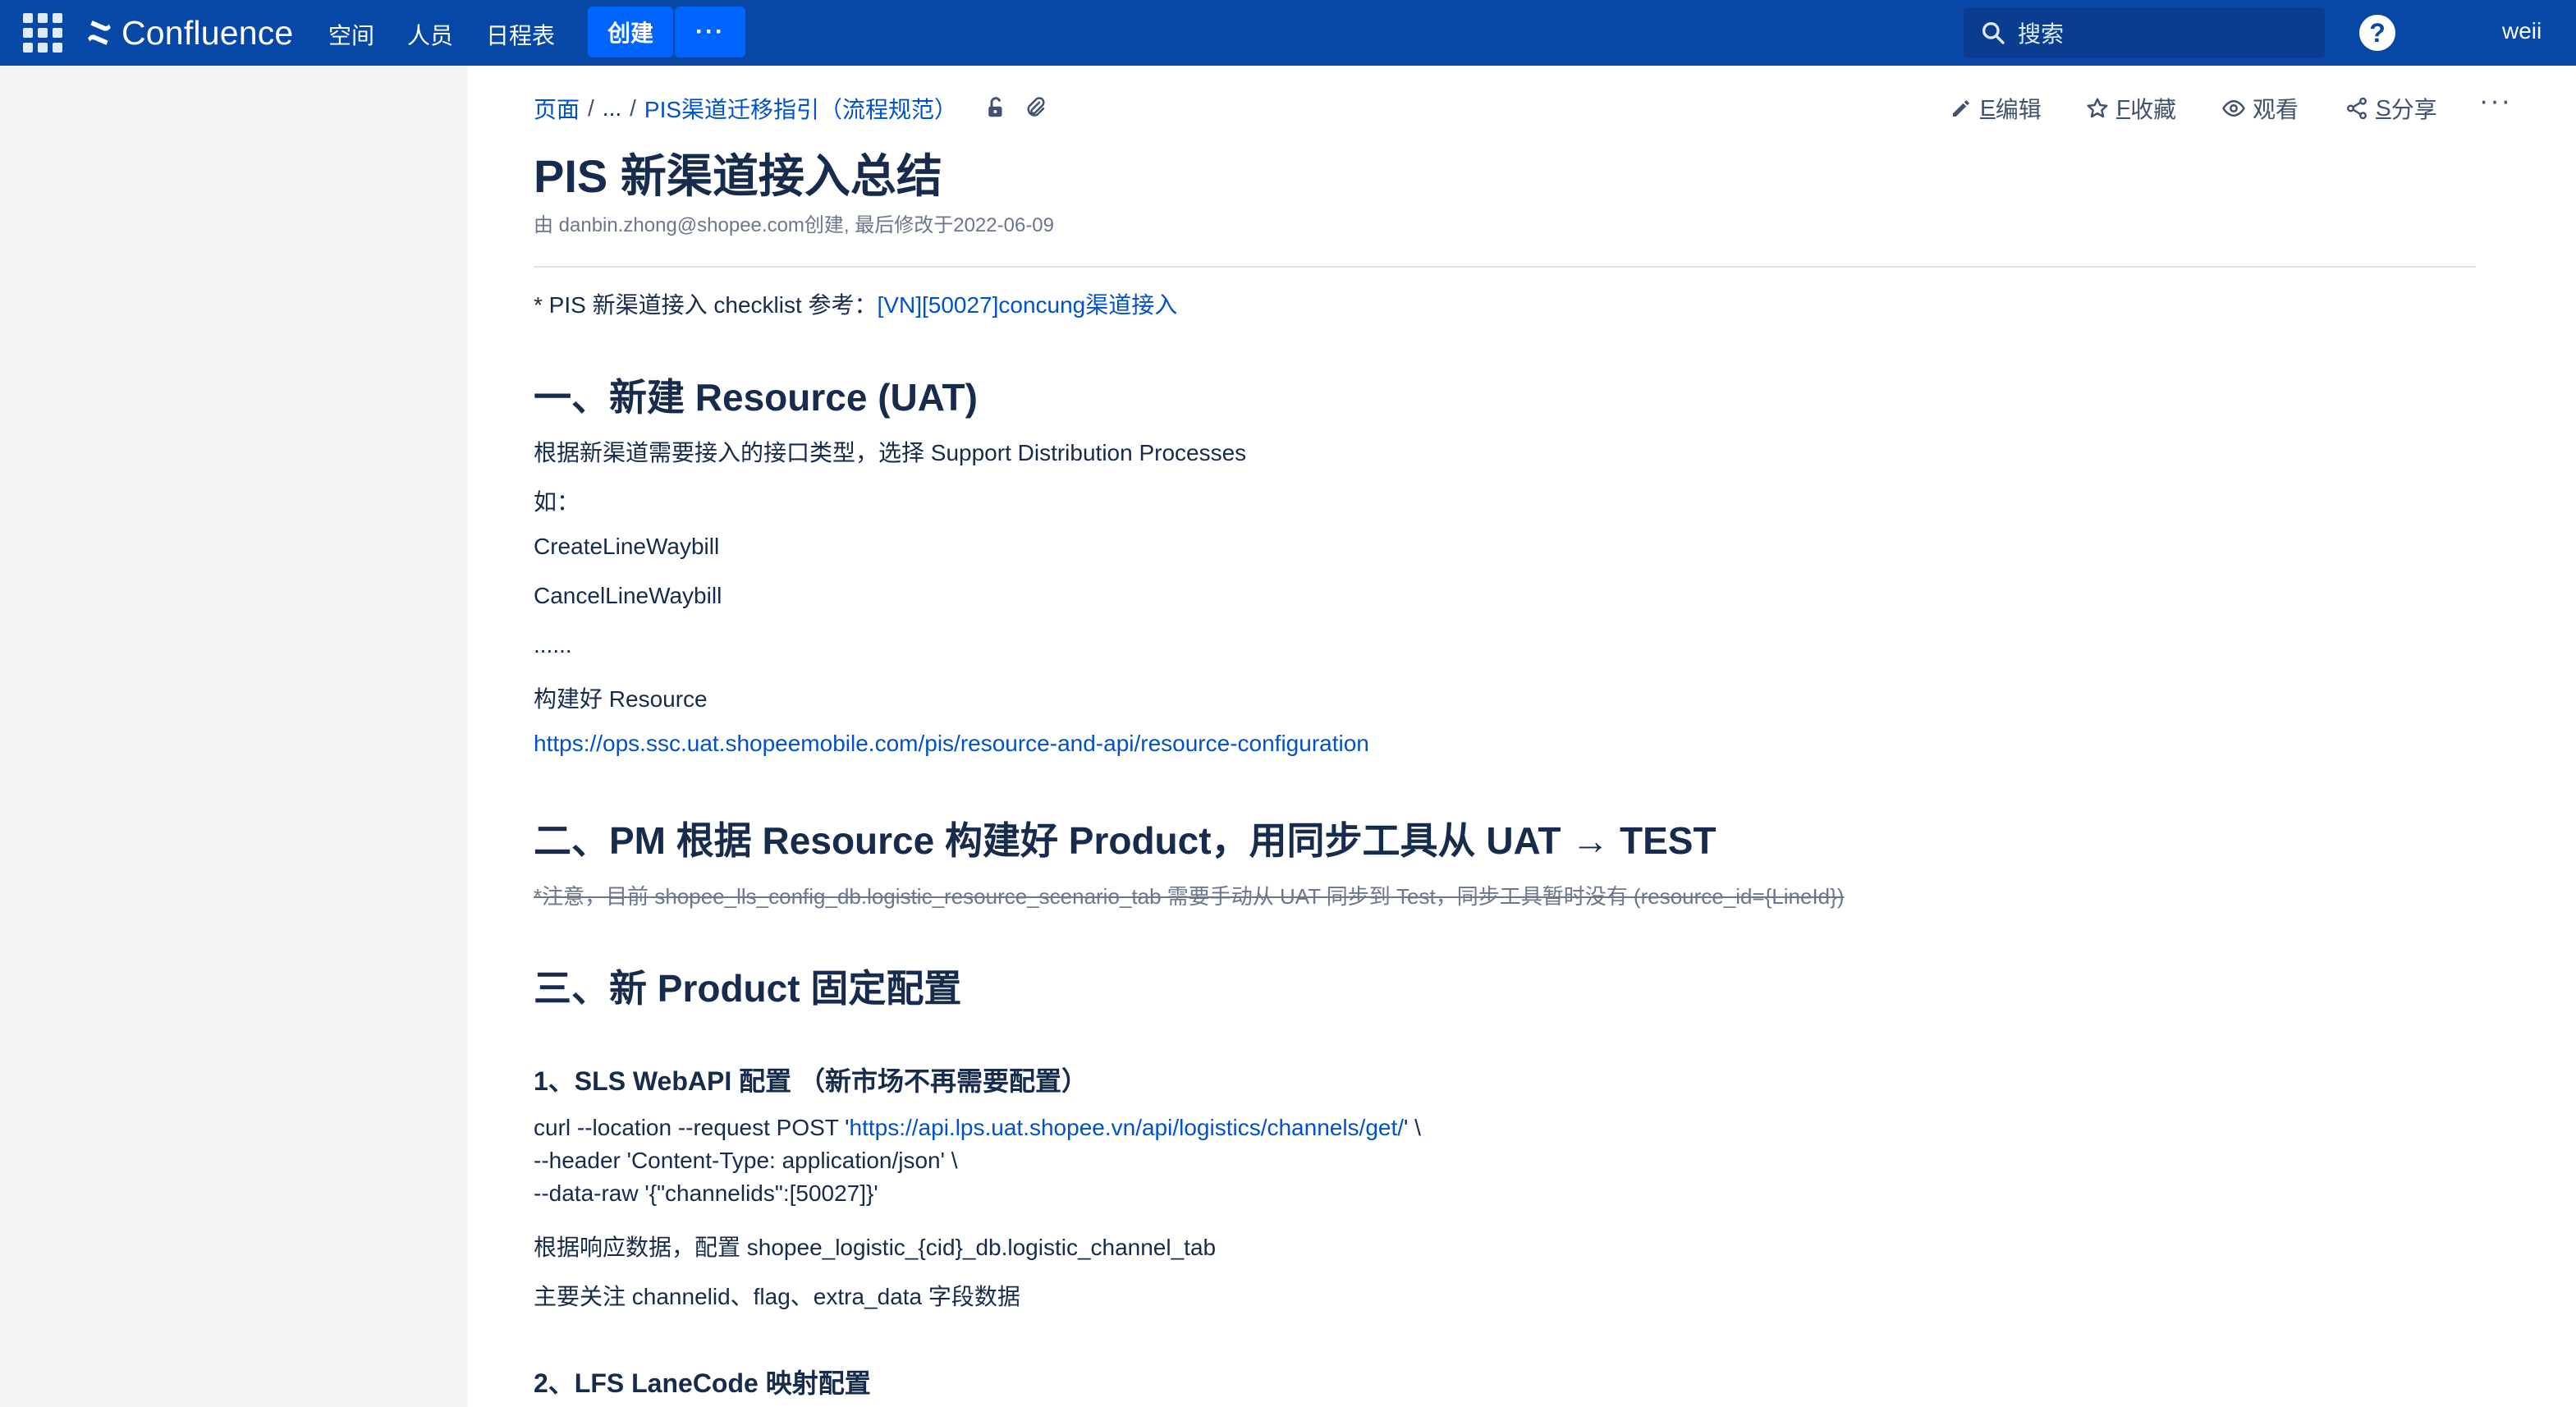  What do you see at coordinates (2042, 34) in the screenshot?
I see `search-placeholder: 搜索` at bounding box center [2042, 34].